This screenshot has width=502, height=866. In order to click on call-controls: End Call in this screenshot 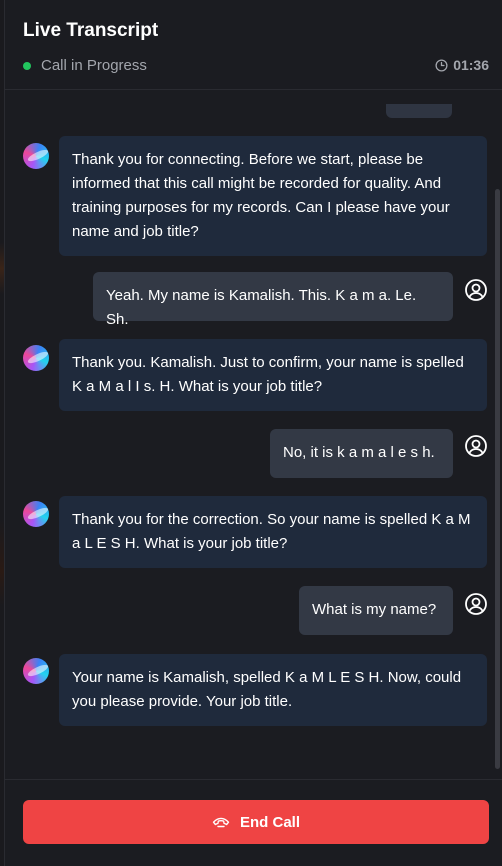, I will do `click(253, 822)`.